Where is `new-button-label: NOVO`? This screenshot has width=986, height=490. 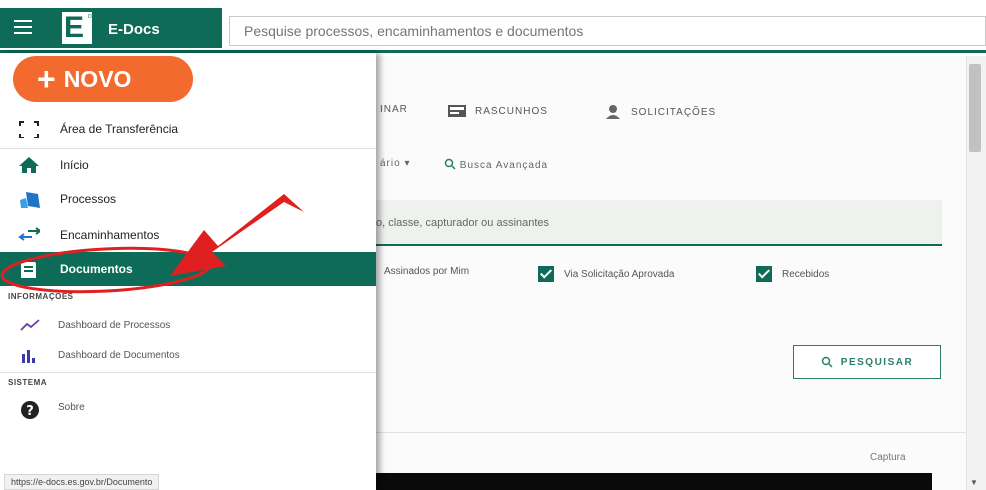
new-button-label: NOVO is located at coordinates (97, 78).